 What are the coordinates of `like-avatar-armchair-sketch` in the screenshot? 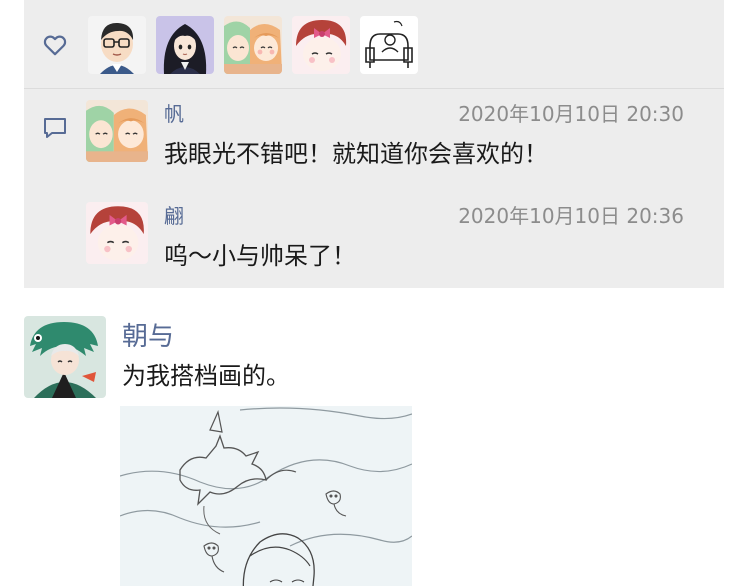 It's located at (389, 45).